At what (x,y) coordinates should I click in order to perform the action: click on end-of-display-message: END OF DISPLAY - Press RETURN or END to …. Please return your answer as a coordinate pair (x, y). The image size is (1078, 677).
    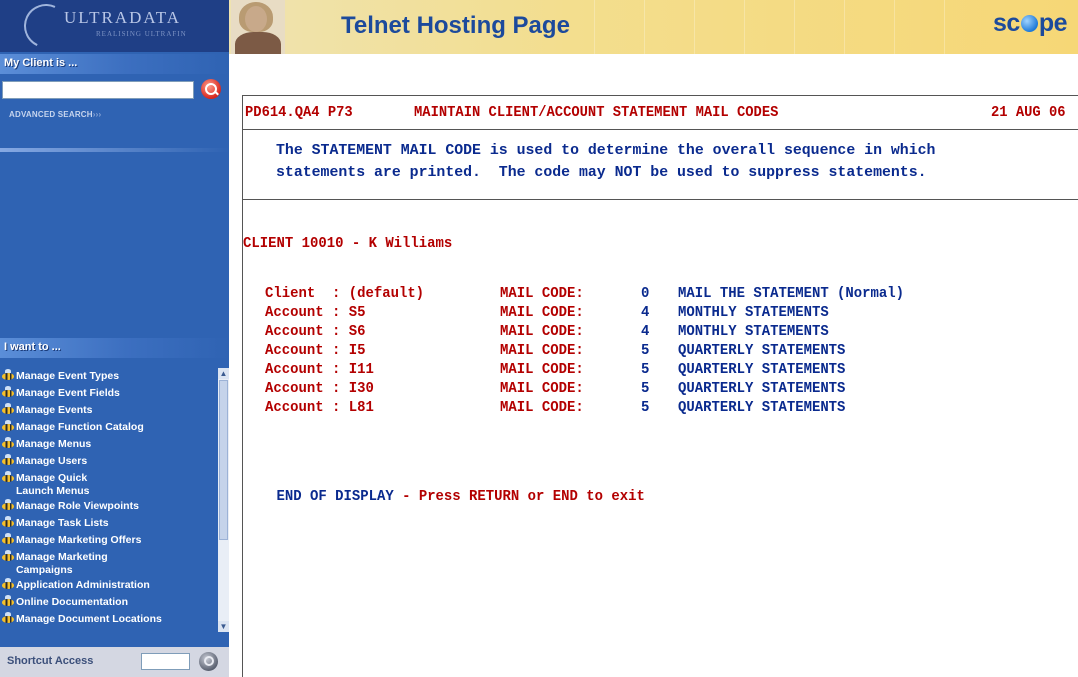
    Looking at the image, I should click on (444, 496).